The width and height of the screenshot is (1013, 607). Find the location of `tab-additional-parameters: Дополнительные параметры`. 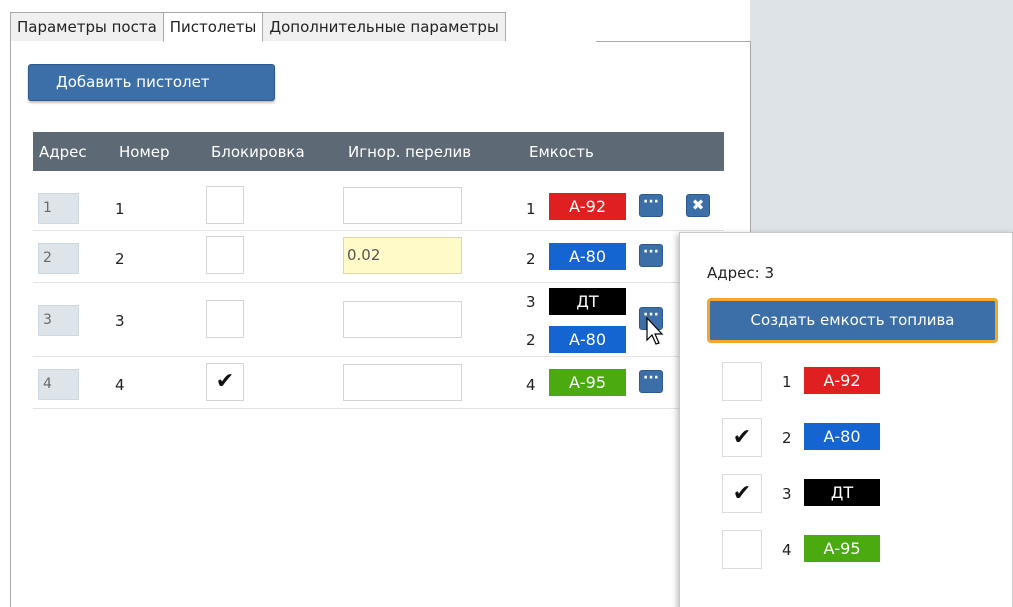

tab-additional-parameters: Дополнительные параметры is located at coordinates (384, 27).